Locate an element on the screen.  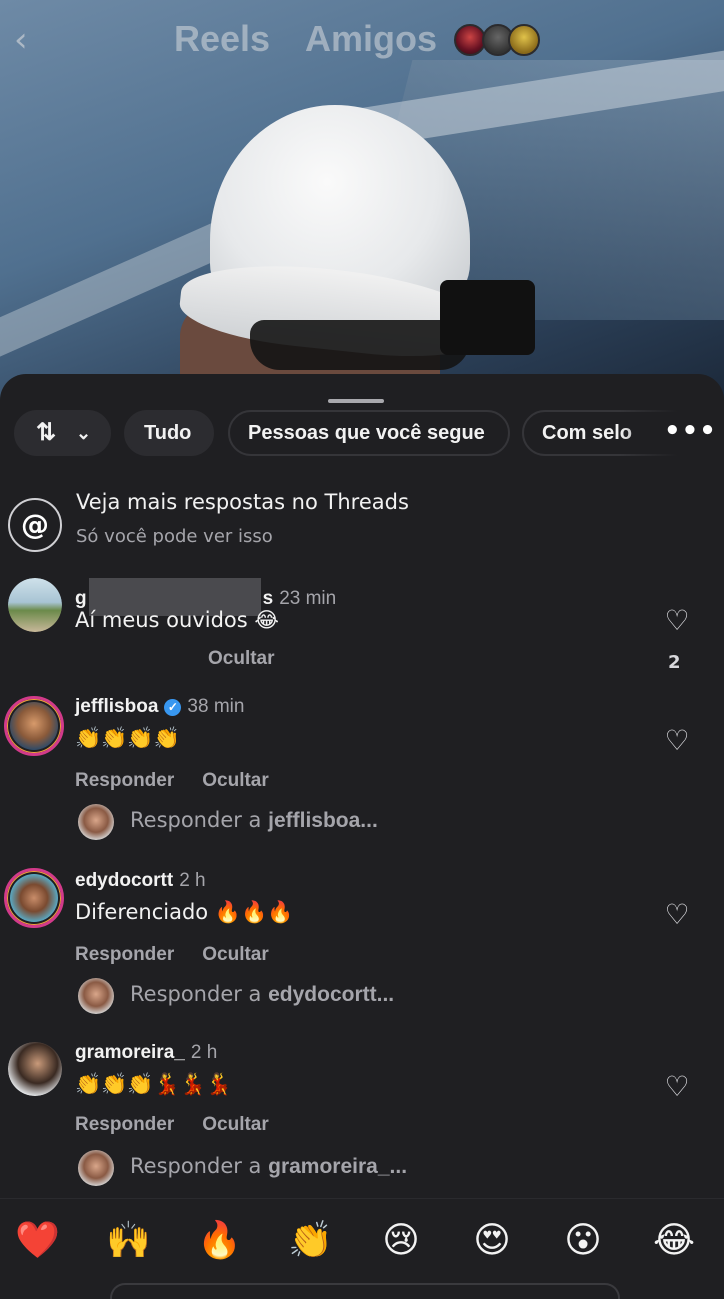
like-count: 2 is located at coordinates (674, 662).